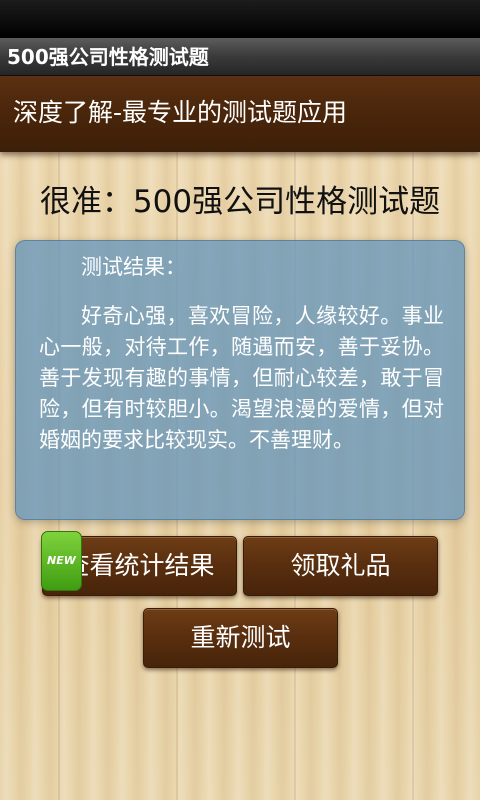 The image size is (480, 800). Describe the element at coordinates (108, 57) in the screenshot. I see `app-title: 500强公司性格测试题` at that location.